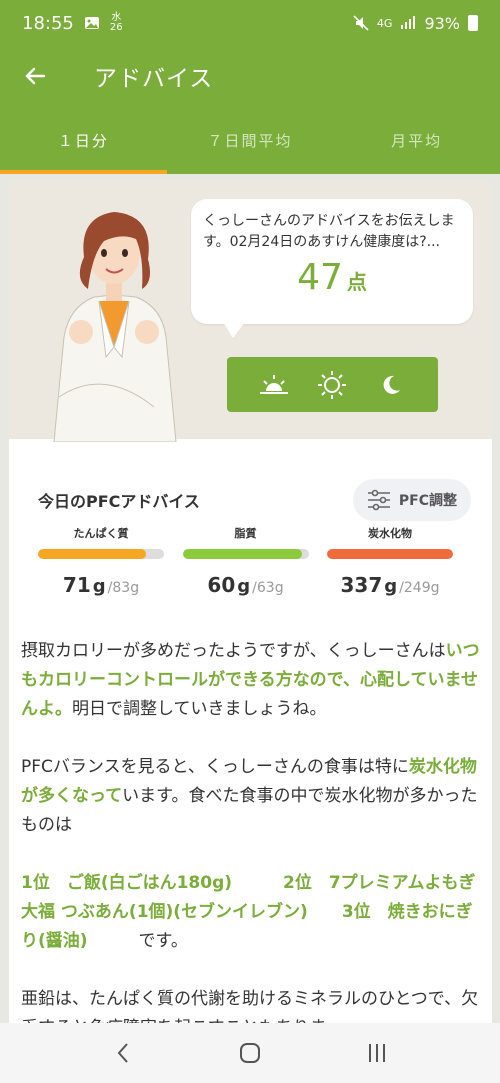 This screenshot has height=1083, width=500. I want to click on nutrient-label: 脂質, so click(245, 533).